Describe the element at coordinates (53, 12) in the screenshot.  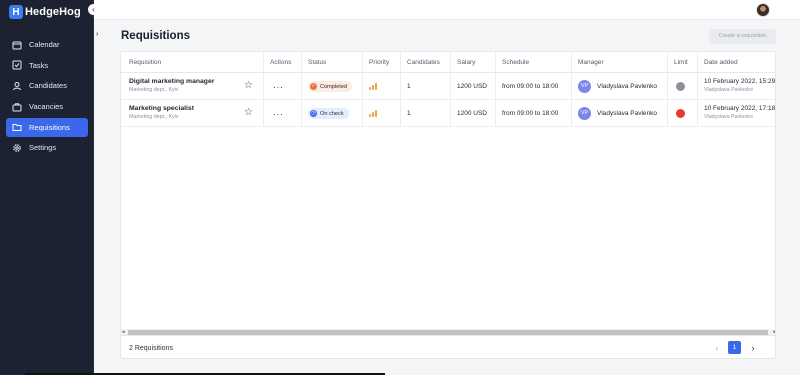
I see `brand-name: HedgeHog` at that location.